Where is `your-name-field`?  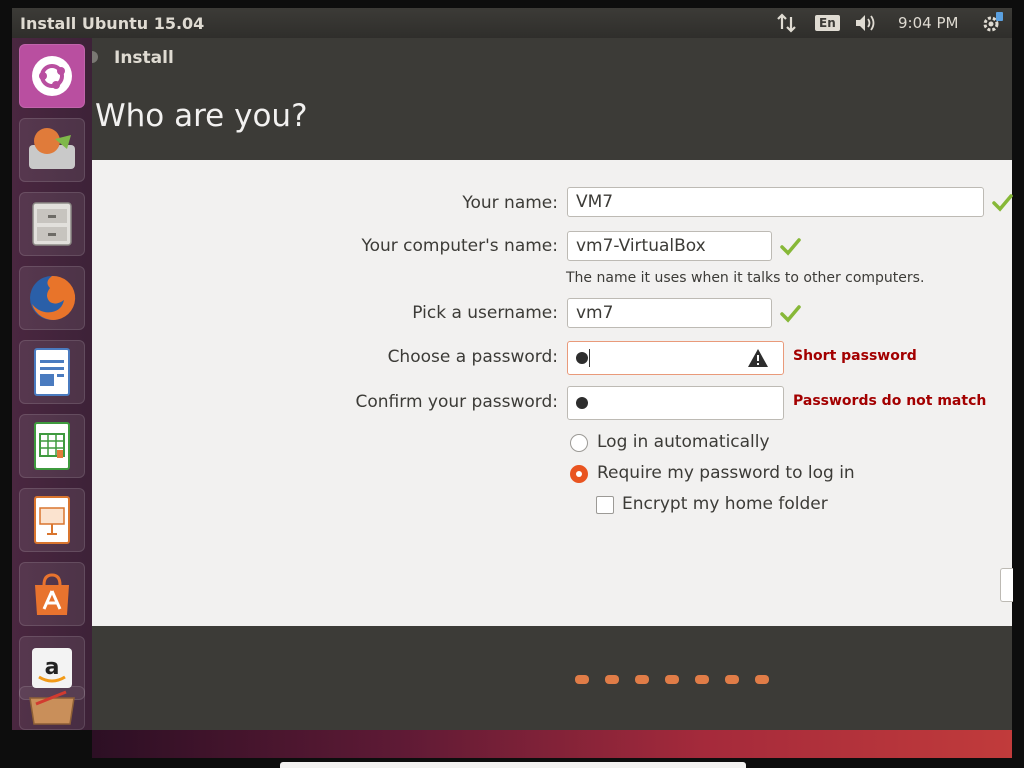
your-name-field is located at coordinates (775, 202).